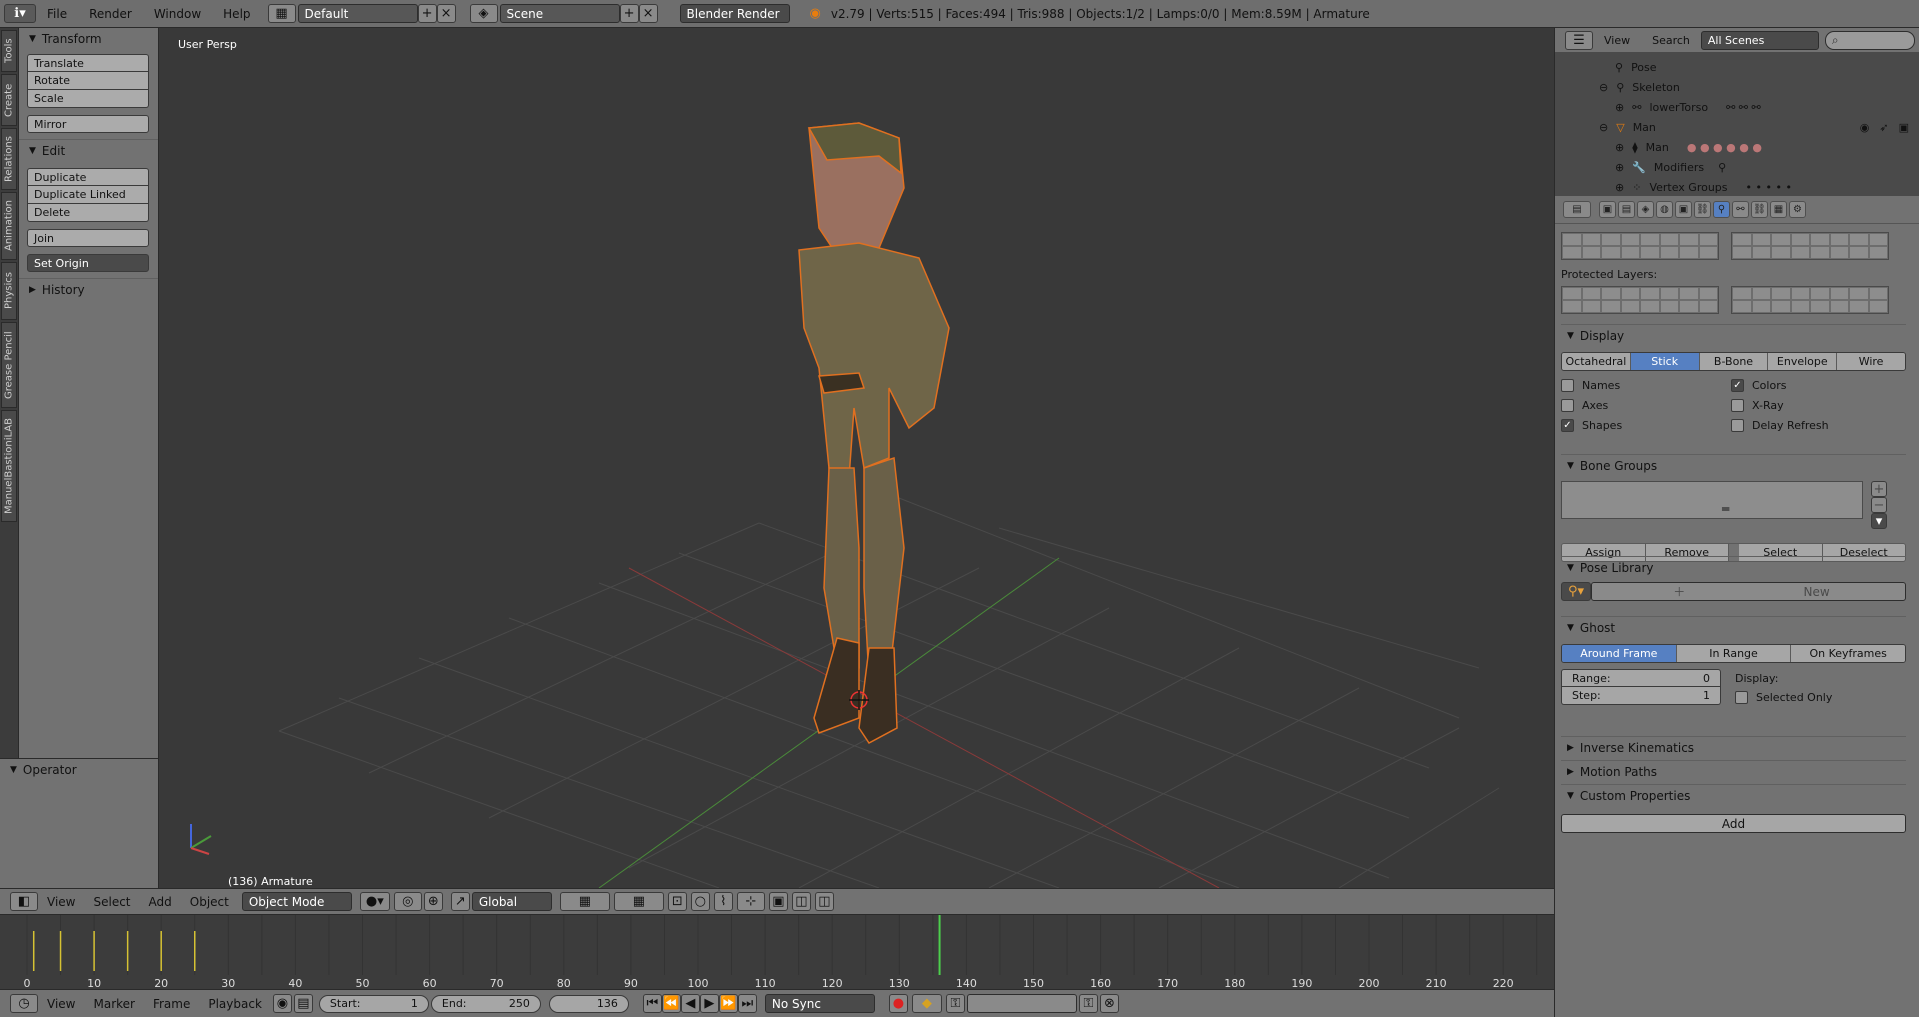 This screenshot has height=1017, width=1919. I want to click on physics-tab-icon: ⚙, so click(1797, 209).